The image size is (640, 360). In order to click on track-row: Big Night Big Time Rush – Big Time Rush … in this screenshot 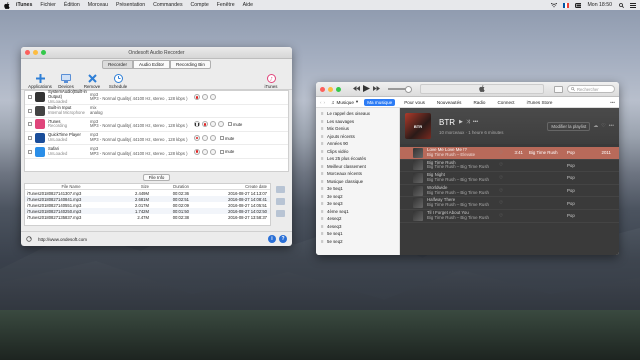, I will do `click(509, 178)`.